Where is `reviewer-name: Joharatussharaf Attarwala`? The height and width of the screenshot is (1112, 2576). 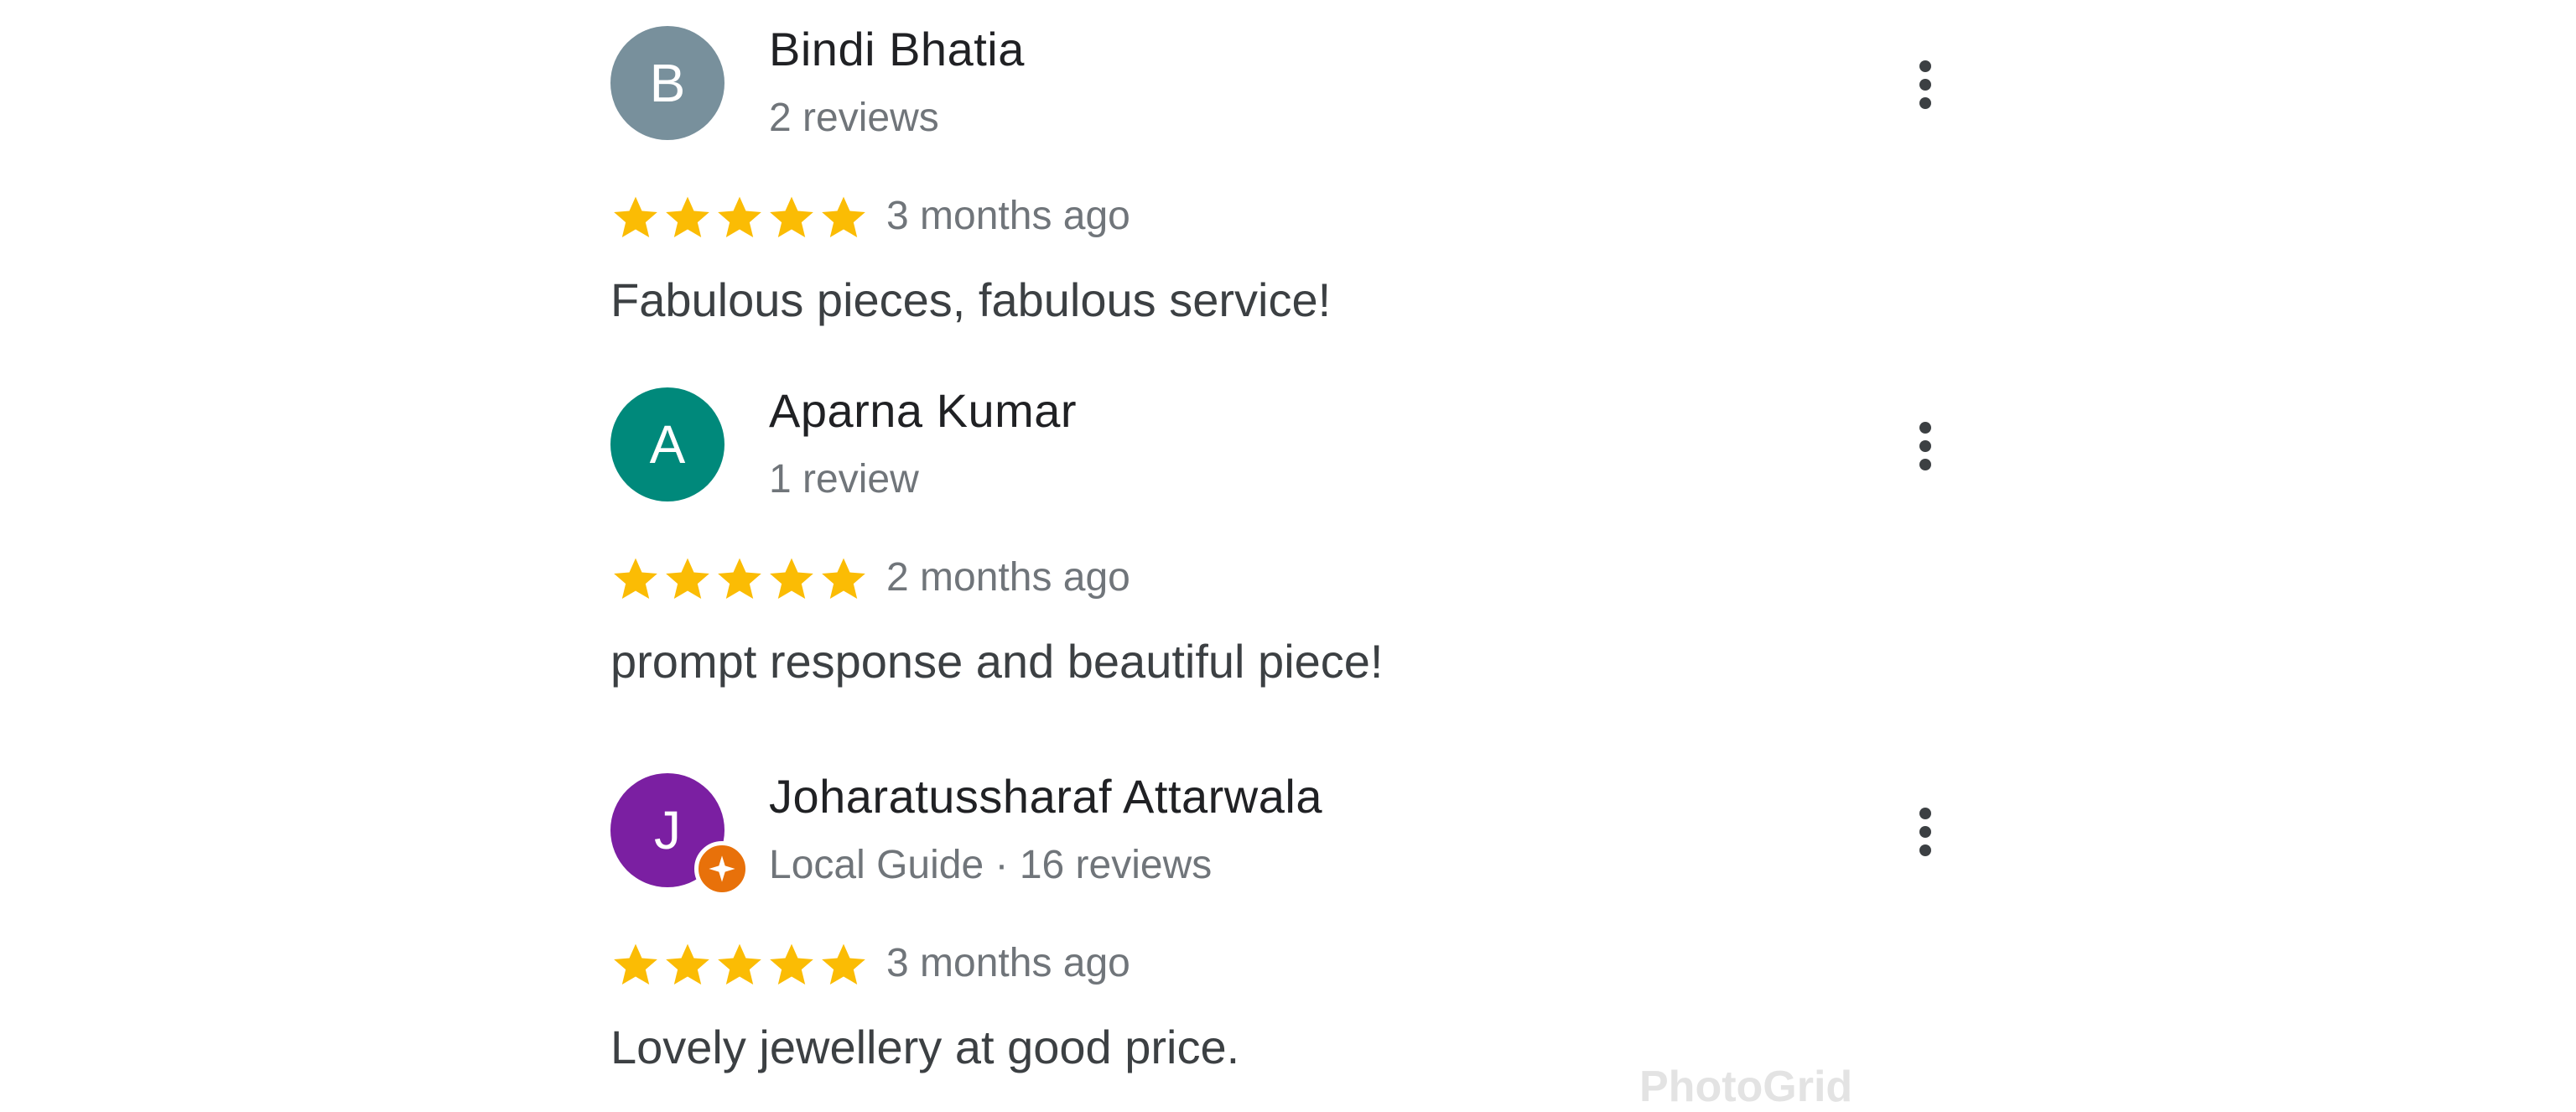 reviewer-name: Joharatussharaf Attarwala is located at coordinates (1045, 796).